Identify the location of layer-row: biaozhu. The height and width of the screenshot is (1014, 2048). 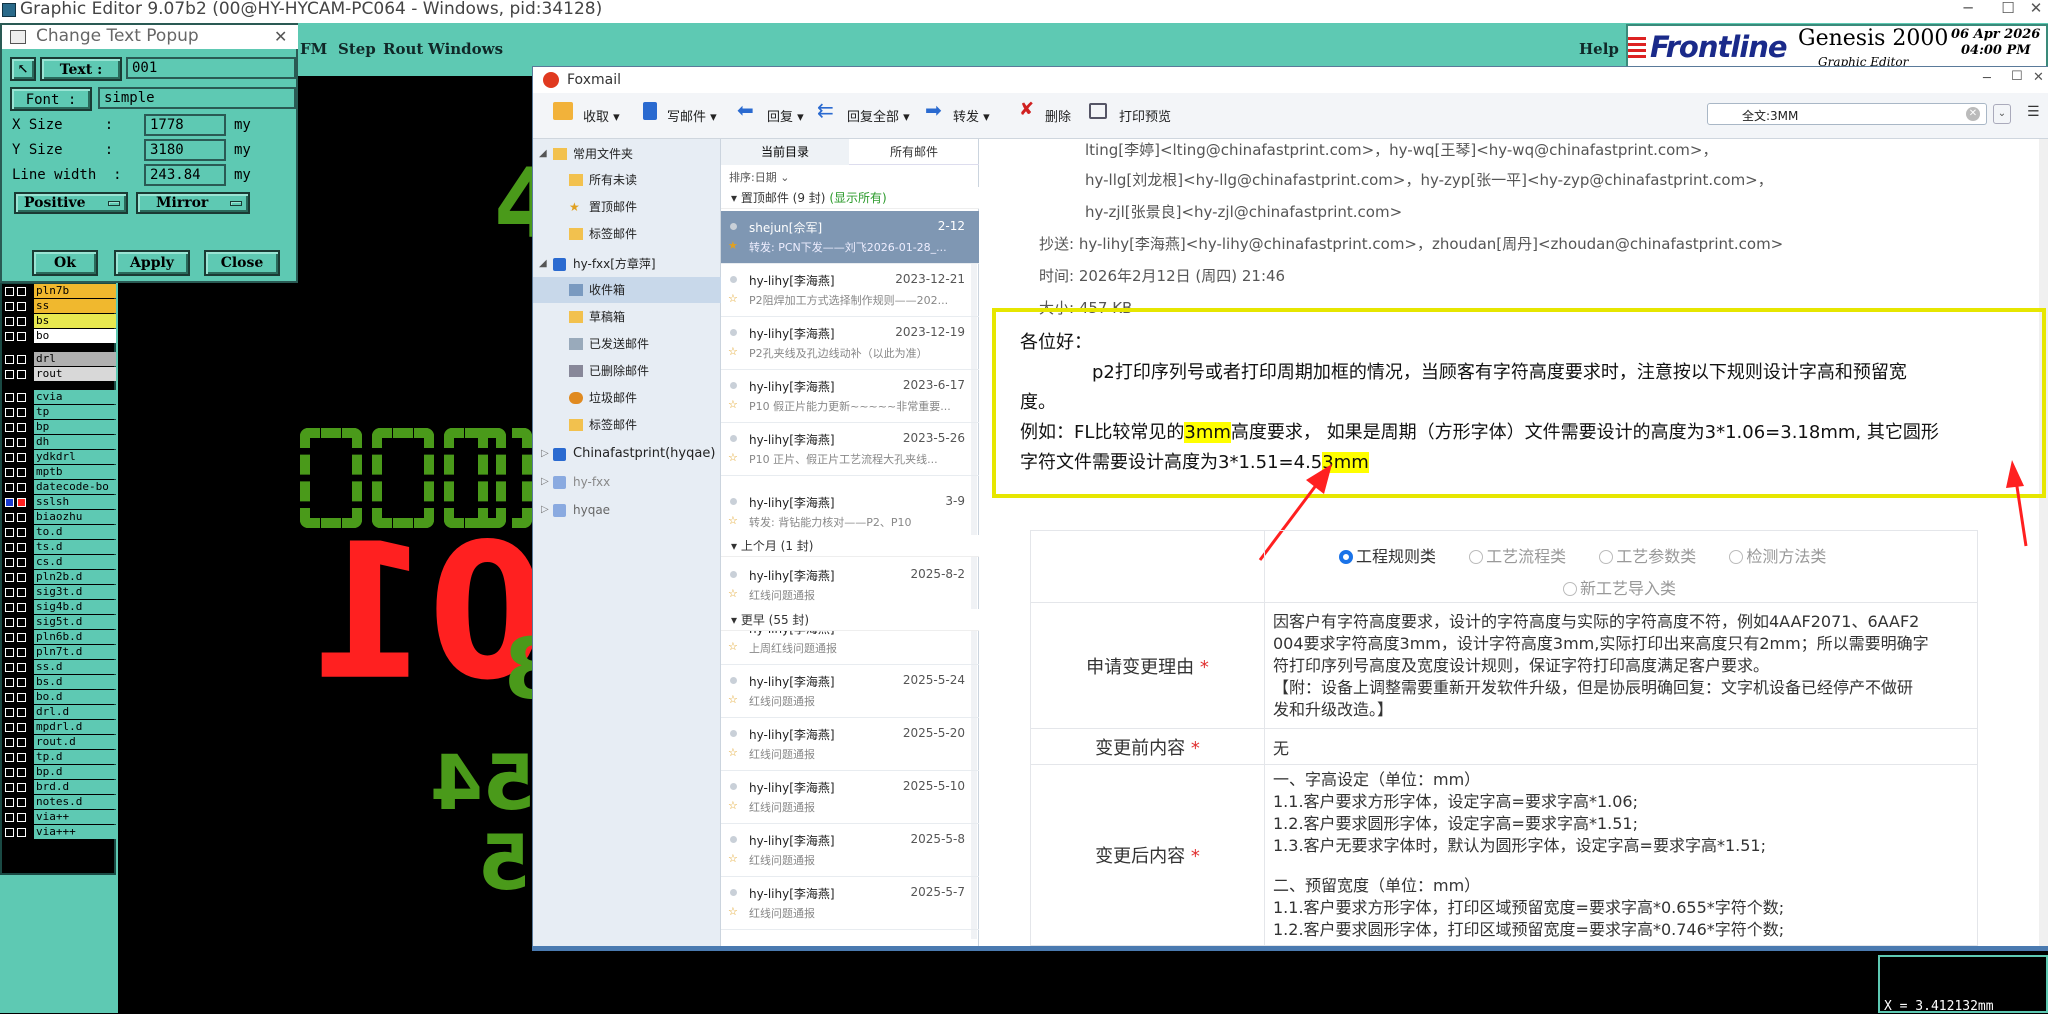
(60, 517).